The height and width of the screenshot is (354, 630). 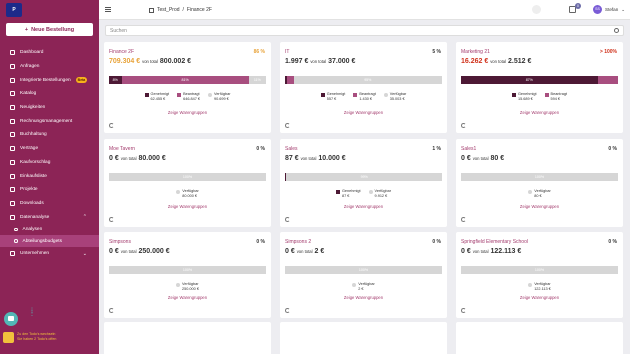 I want to click on breadcrumb-current: Finance 2F, so click(x=199, y=10).